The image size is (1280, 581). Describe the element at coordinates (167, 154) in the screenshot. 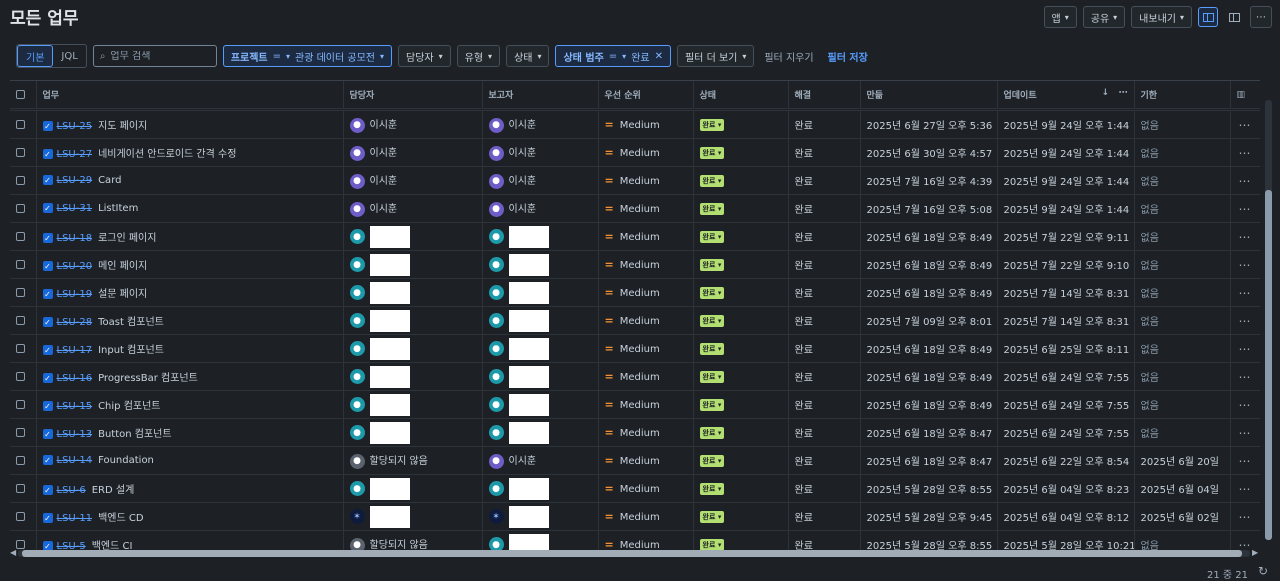

I see `issue-summary: 네비게이션 안드로이드 간격 수정` at that location.